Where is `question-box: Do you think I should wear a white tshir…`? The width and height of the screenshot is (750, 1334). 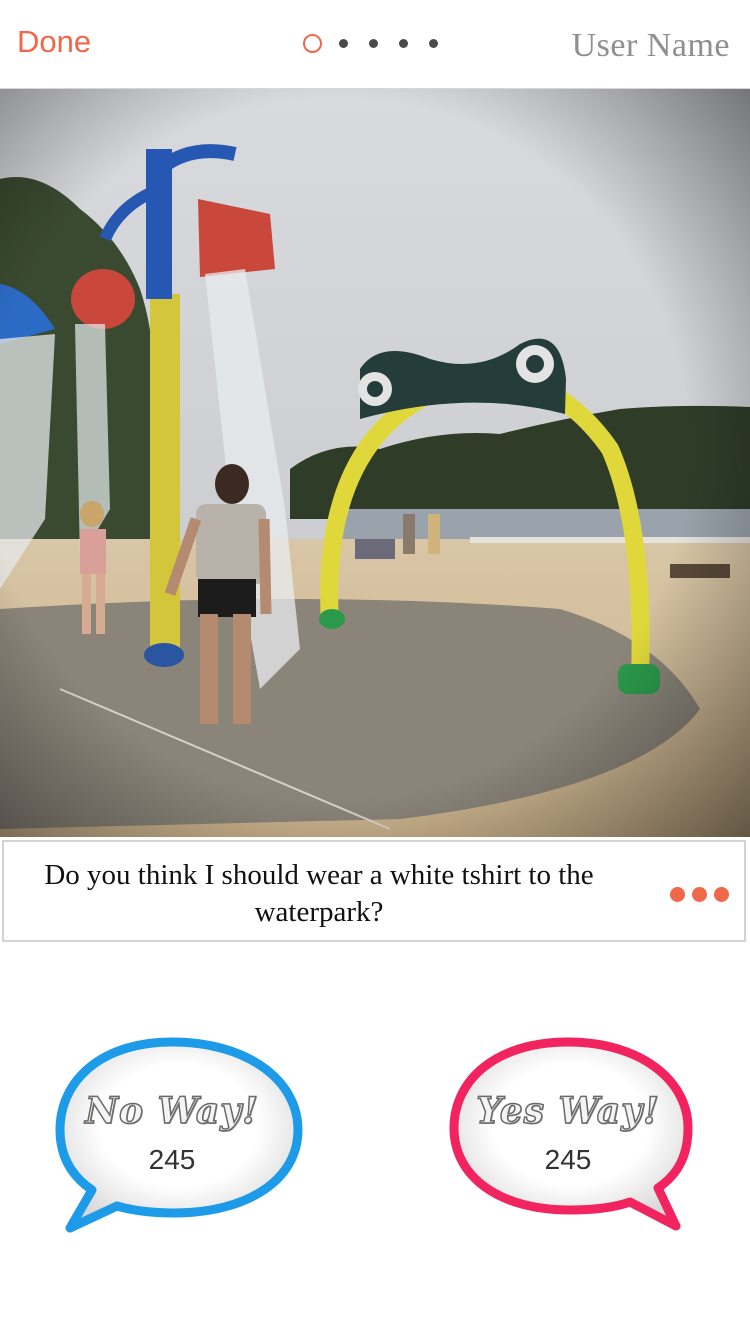
question-box: Do you think I should wear a white tshir… is located at coordinates (374, 891).